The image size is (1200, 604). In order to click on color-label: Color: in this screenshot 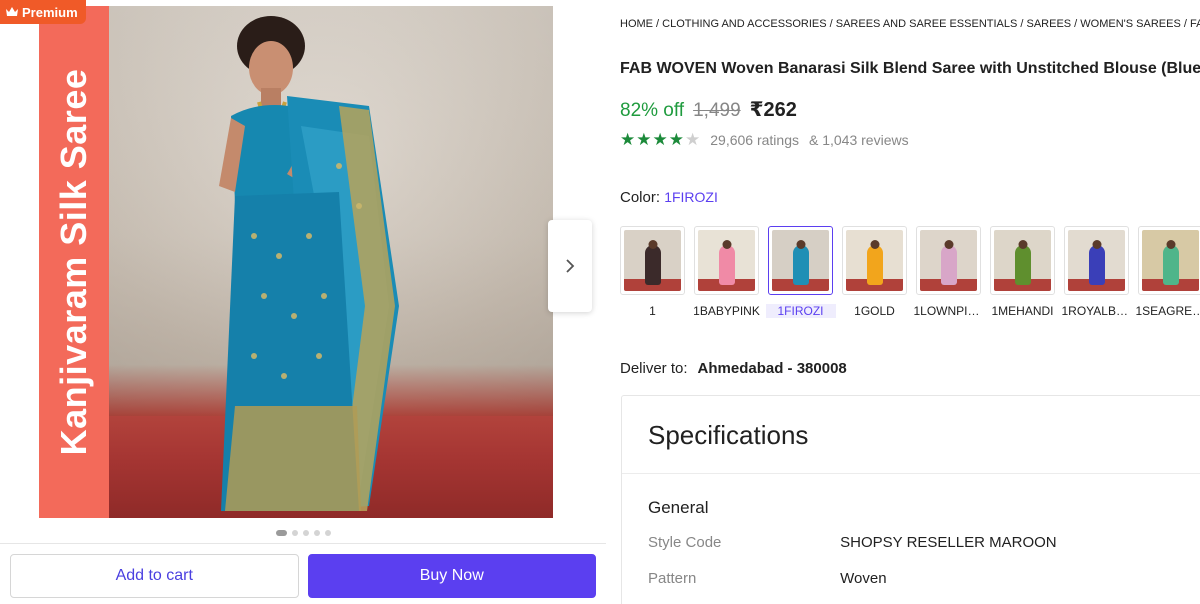, I will do `click(640, 197)`.